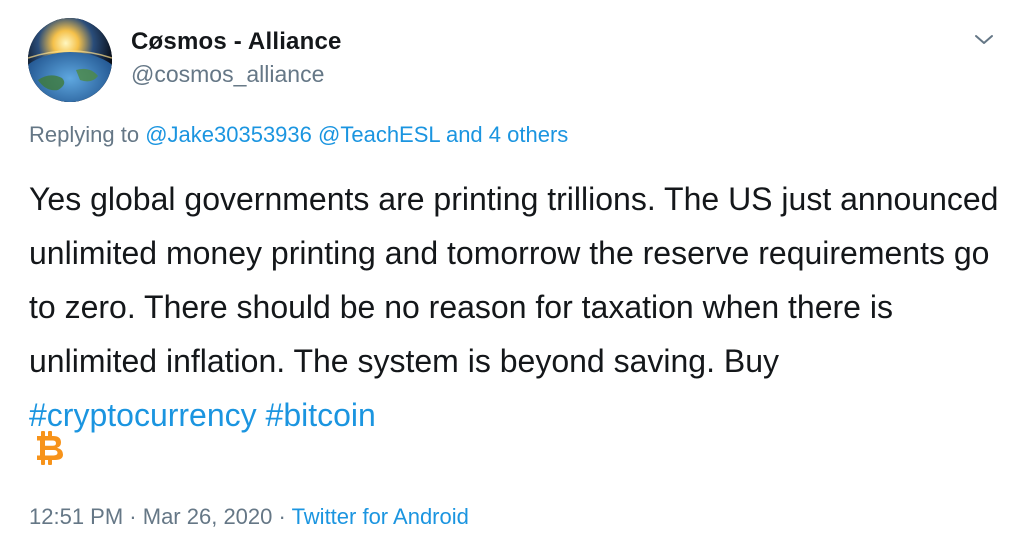  I want to click on hashtag-link: #bitcoin, so click(321, 415).